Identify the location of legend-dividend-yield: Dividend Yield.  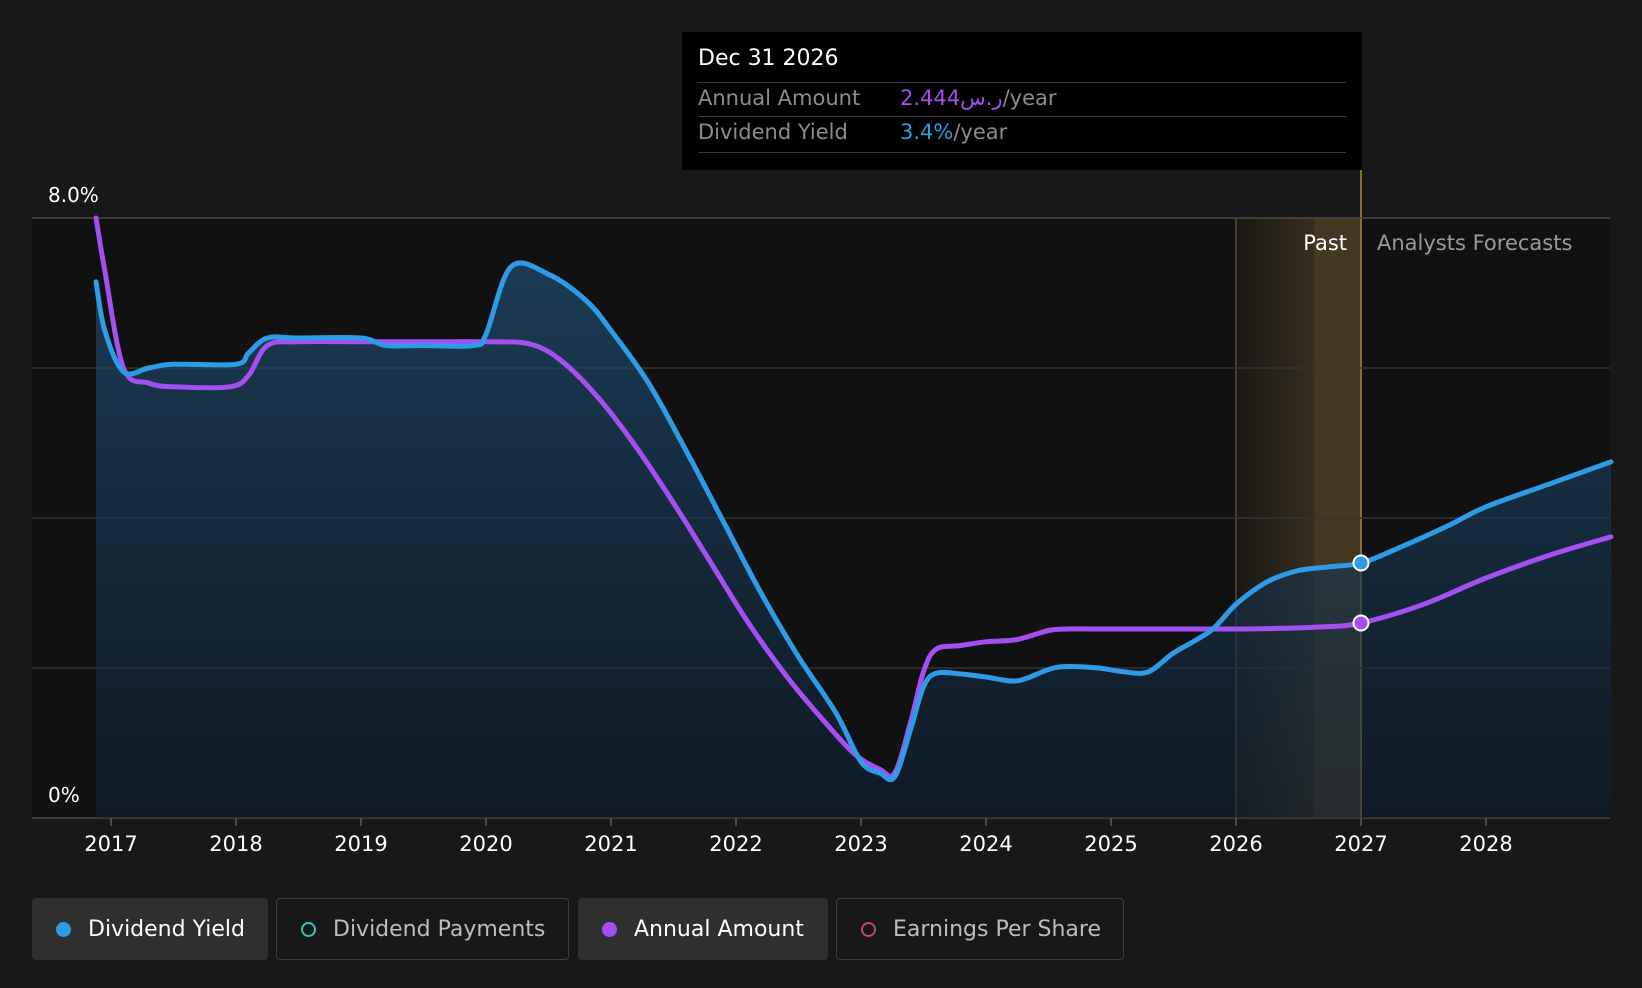
(150, 929).